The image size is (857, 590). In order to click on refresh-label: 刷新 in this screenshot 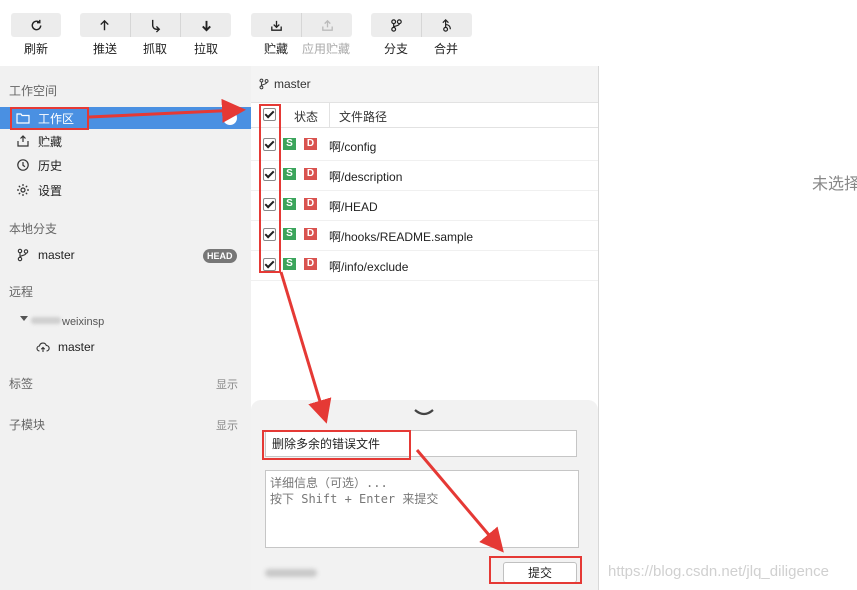, I will do `click(35, 49)`.